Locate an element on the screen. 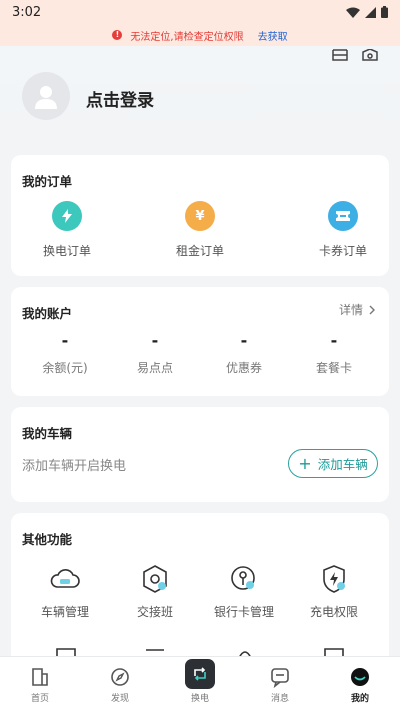 The image size is (400, 712). avatar is located at coordinates (46, 96).